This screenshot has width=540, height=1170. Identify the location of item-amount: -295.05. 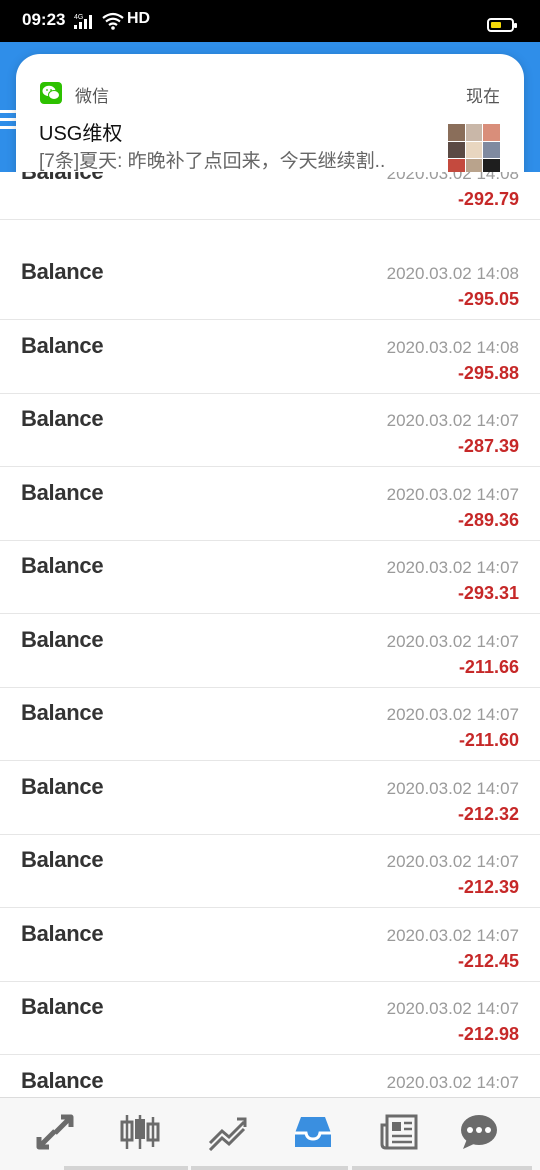
(488, 299).